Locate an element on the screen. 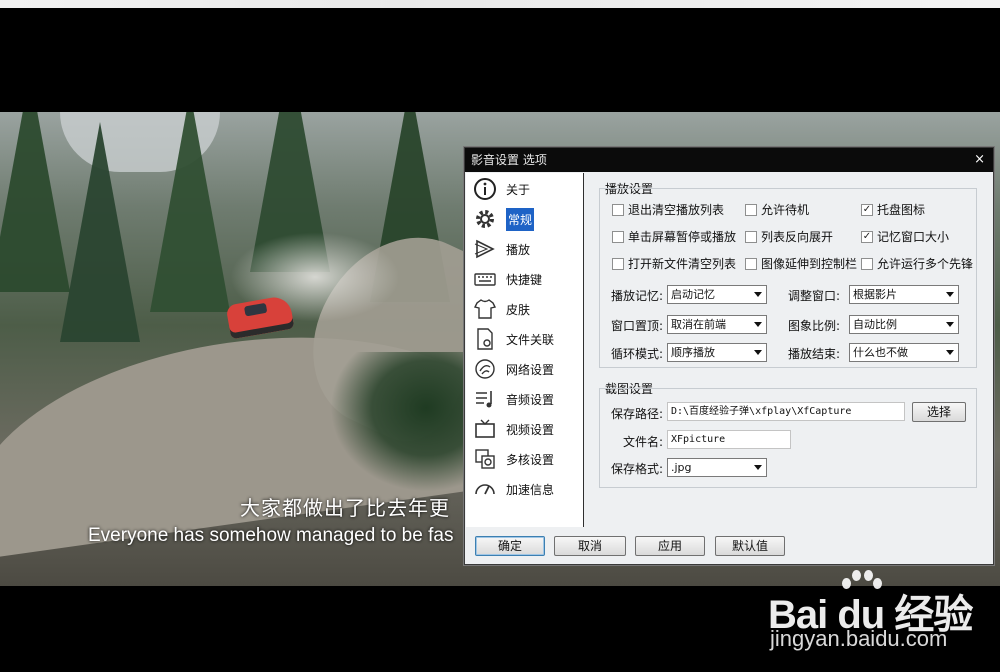 This screenshot has width=1000, height=672. adjust-window-select: 根据影片 is located at coordinates (904, 294).